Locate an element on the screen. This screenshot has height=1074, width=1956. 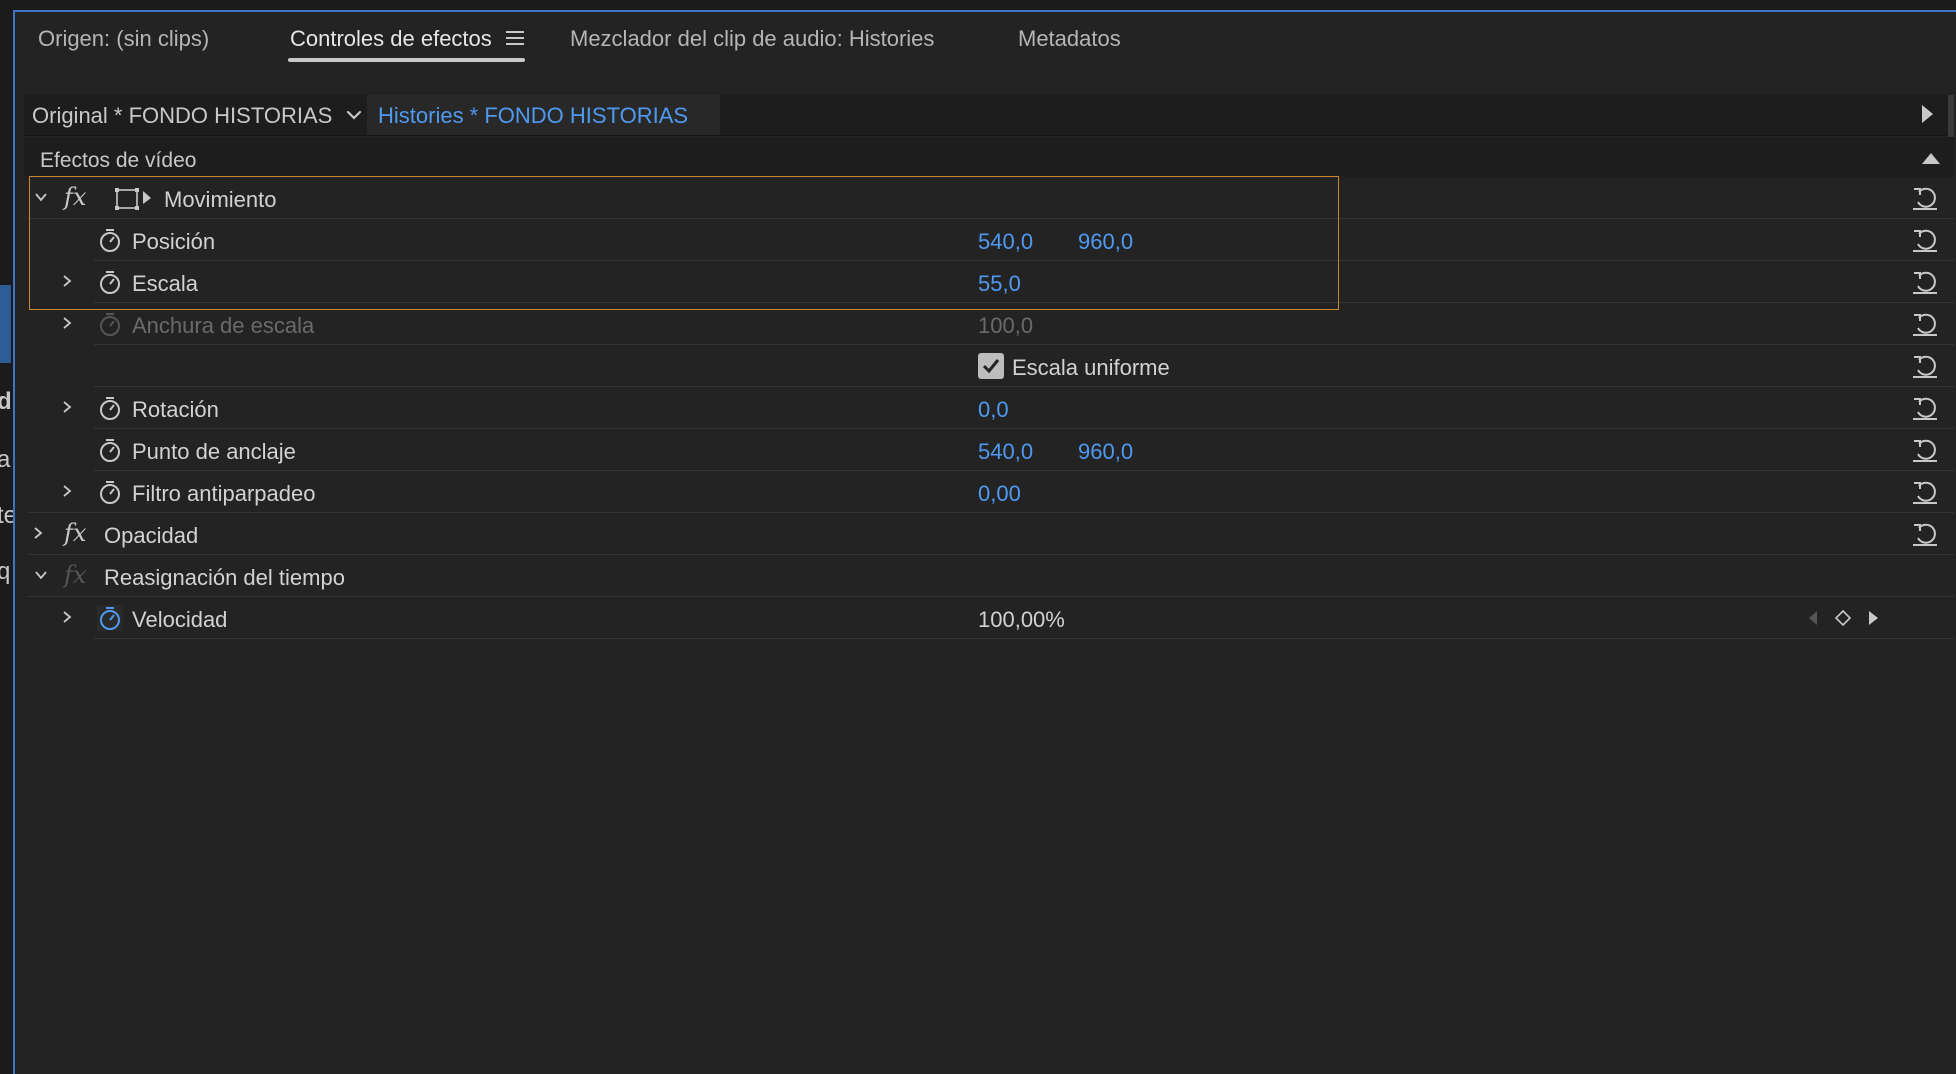
property-label: Escala is located at coordinates (165, 283).